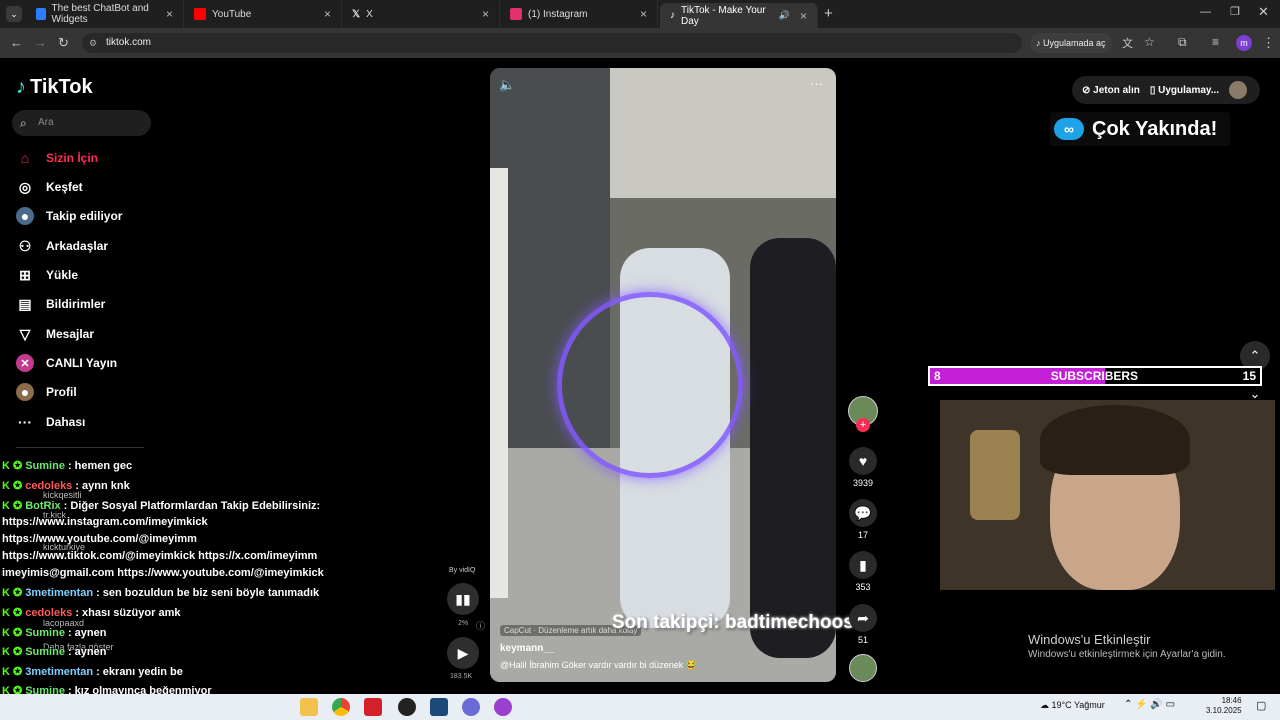 This screenshot has height=720, width=1280. Describe the element at coordinates (341, 707) in the screenshot. I see `taskbar-chrome-icon` at that location.